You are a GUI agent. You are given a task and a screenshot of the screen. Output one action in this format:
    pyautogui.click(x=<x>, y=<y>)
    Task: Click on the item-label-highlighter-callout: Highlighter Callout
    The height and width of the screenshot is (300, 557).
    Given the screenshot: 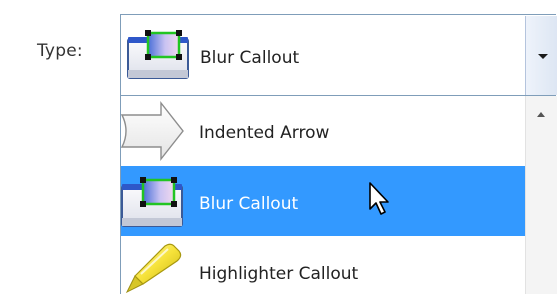 What is the action you would take?
    pyautogui.click(x=279, y=274)
    